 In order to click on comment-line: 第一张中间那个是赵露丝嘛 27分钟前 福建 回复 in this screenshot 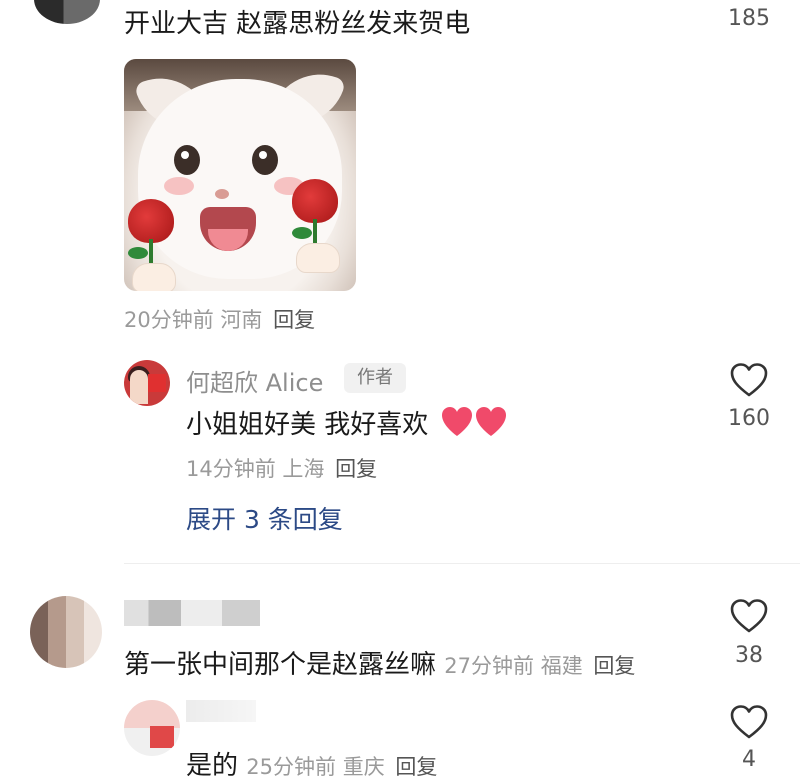, I will do `click(379, 662)`.